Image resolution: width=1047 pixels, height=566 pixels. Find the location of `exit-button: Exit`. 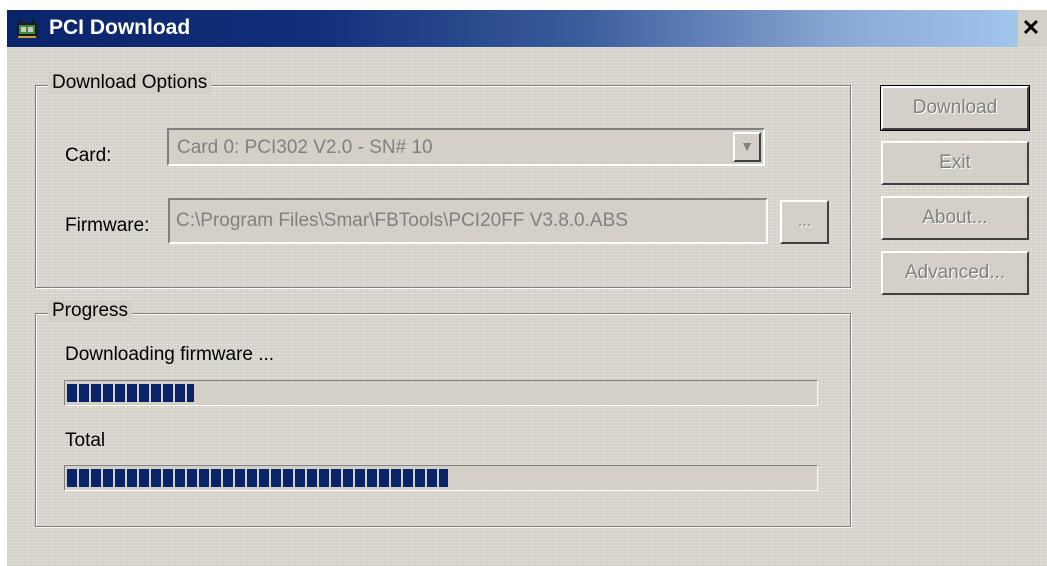

exit-button: Exit is located at coordinates (955, 163).